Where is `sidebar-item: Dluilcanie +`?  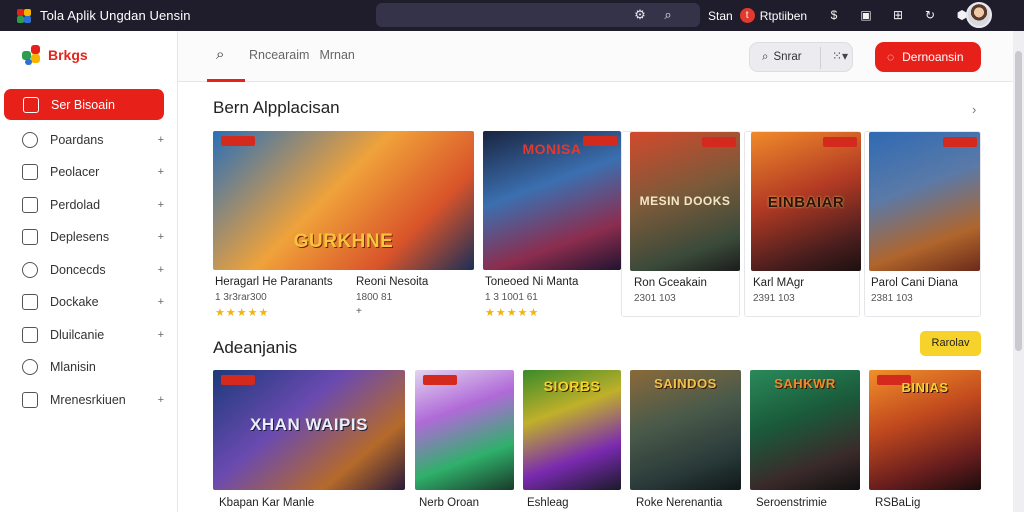
sidebar-item: Dluilcanie + is located at coordinates (89, 334).